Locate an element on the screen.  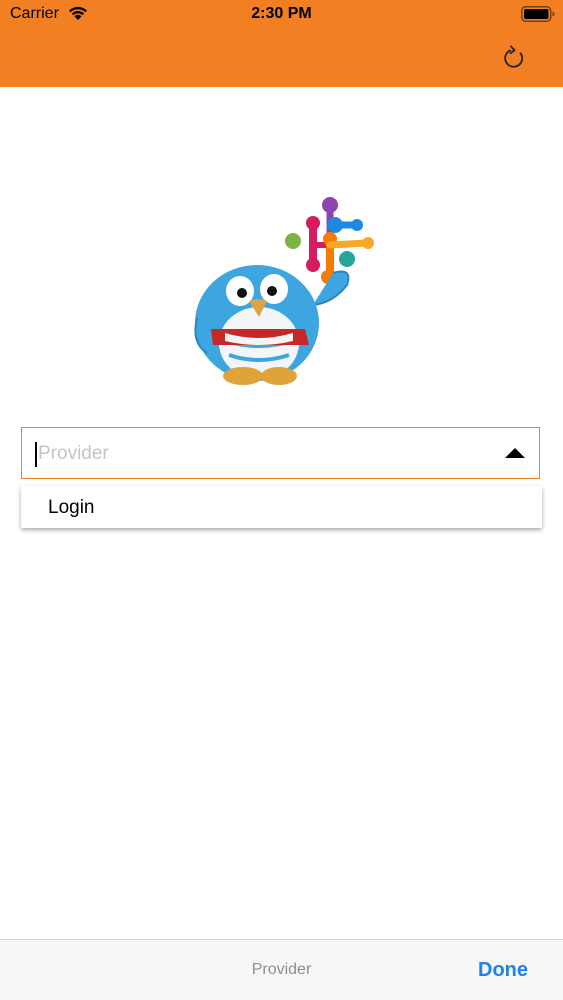
dropdown-item-login: Login is located at coordinates (281, 507).